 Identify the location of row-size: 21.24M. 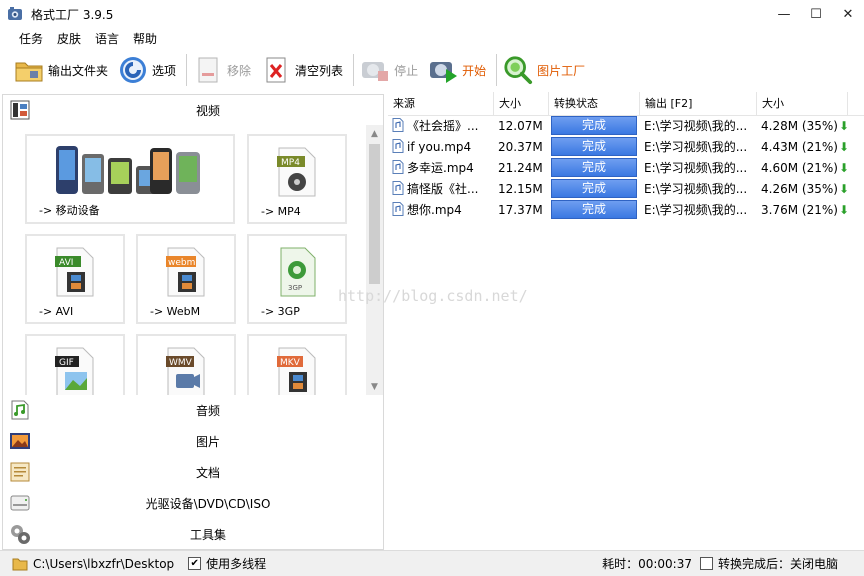
(520, 168).